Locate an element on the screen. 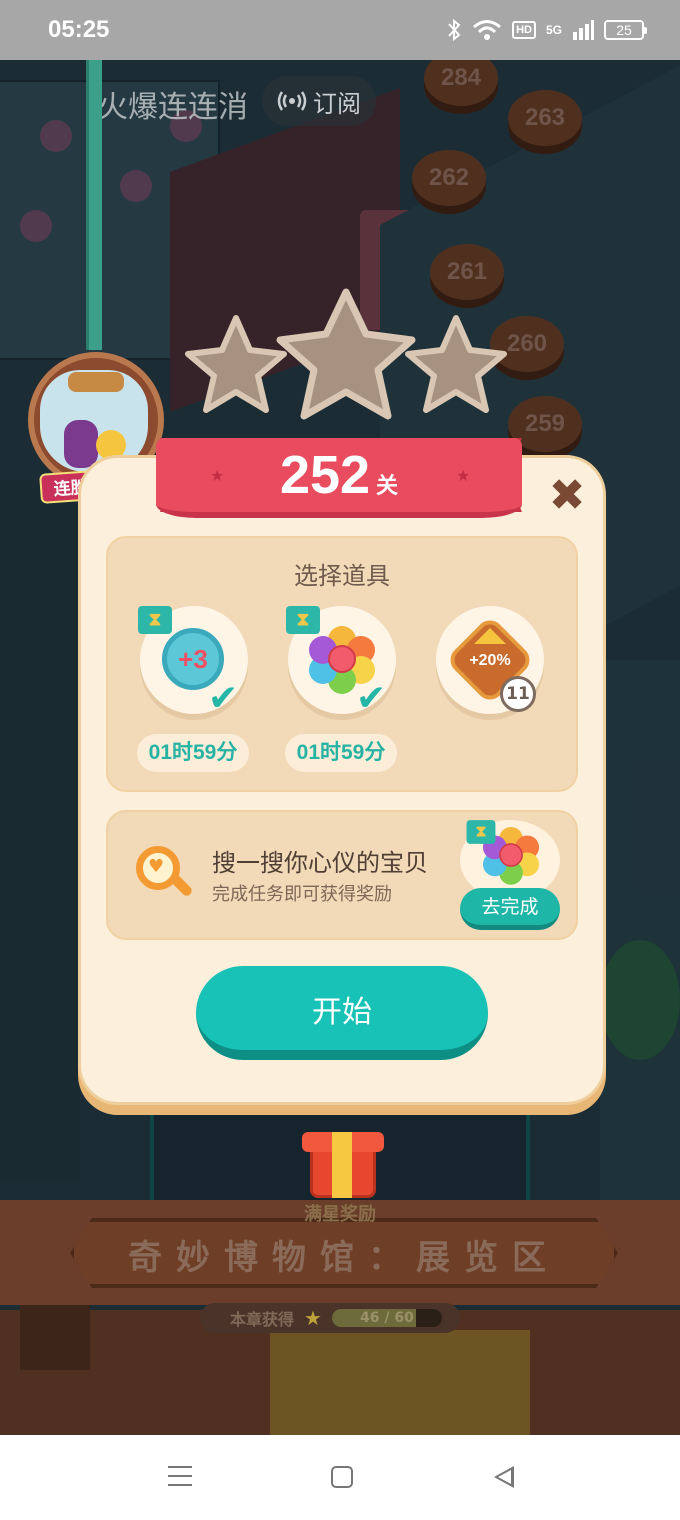 The image size is (680, 1520). task-title: 搜一搜你心仪的宝贝 is located at coordinates (320, 863).